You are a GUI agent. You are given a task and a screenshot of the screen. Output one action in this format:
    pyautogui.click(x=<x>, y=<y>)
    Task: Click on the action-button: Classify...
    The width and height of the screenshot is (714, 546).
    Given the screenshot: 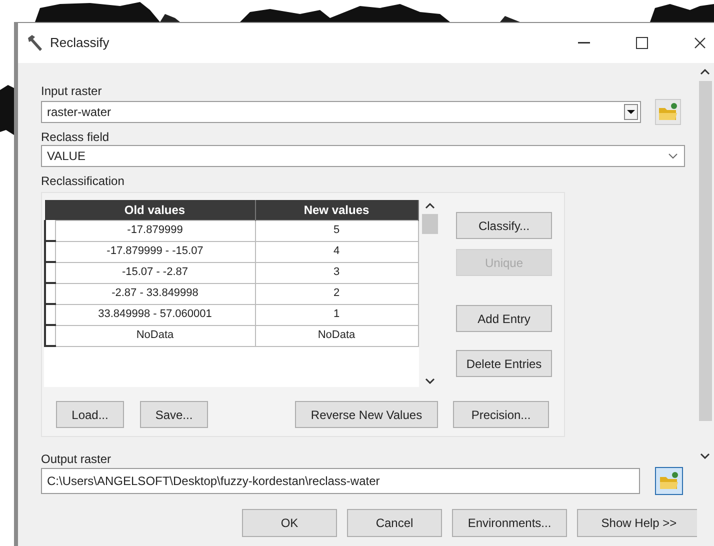 What is the action you would take?
    pyautogui.click(x=504, y=225)
    